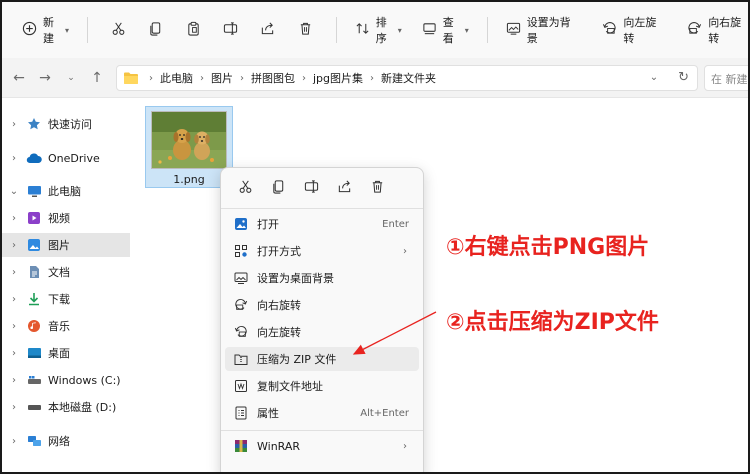 This screenshot has height=474, width=750. What do you see at coordinates (45, 78) in the screenshot?
I see `forward-arrow-icon: →` at bounding box center [45, 78].